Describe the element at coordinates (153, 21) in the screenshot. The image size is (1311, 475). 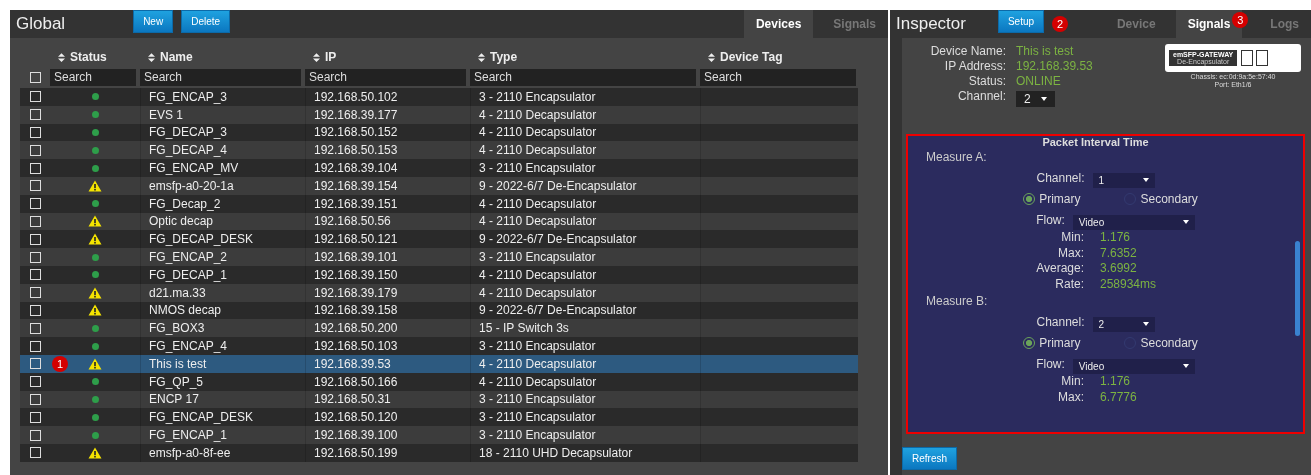
I see `toolbar-button: New` at that location.